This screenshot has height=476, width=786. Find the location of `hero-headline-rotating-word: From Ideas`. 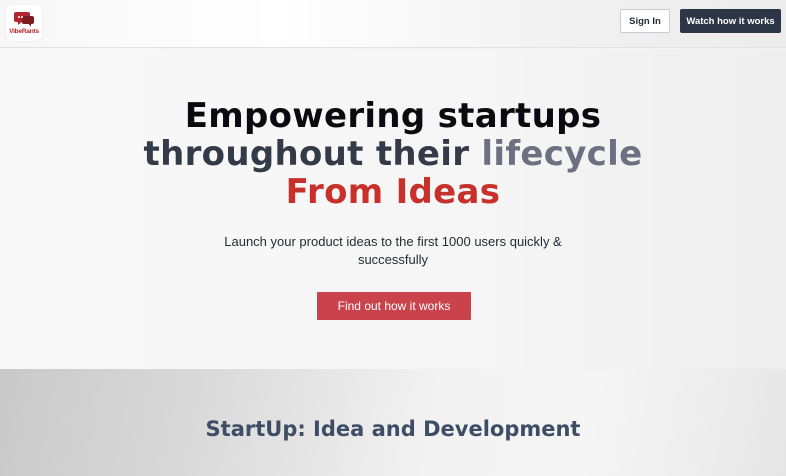

hero-headline-rotating-word: From Ideas is located at coordinates (393, 192).